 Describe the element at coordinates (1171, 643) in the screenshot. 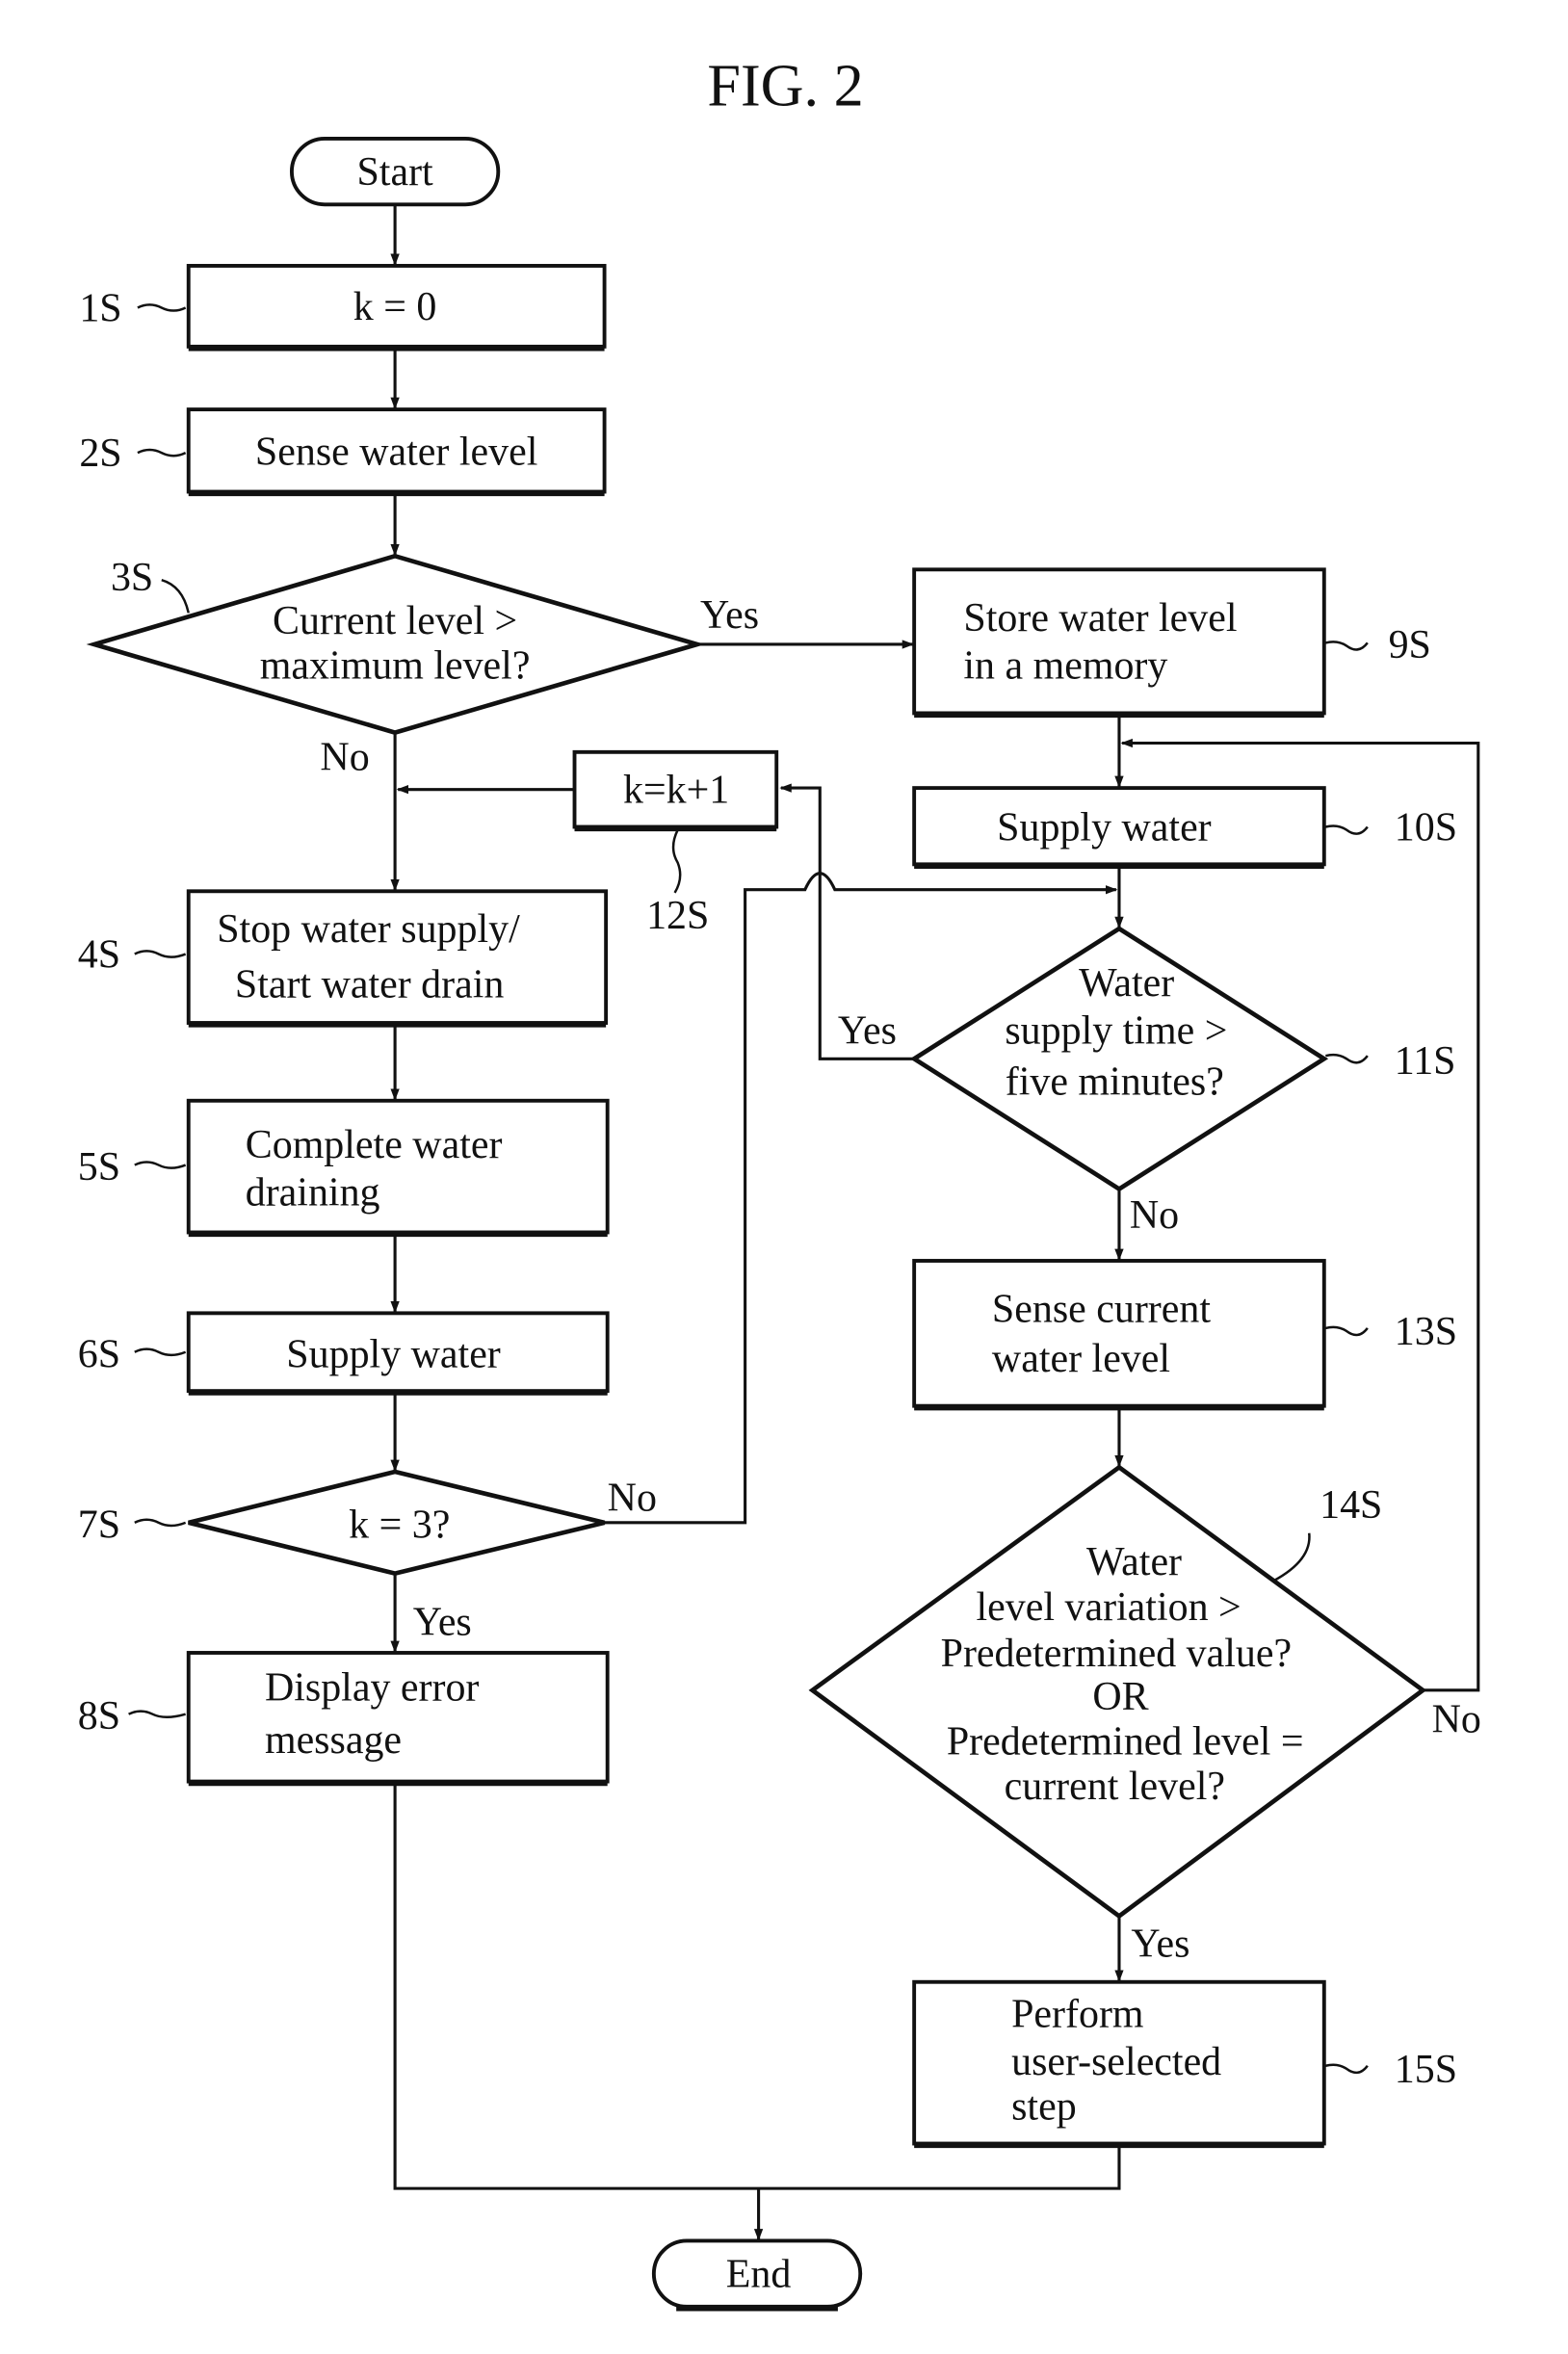

I see `step-9s: Store water level in a memory 9S` at that location.